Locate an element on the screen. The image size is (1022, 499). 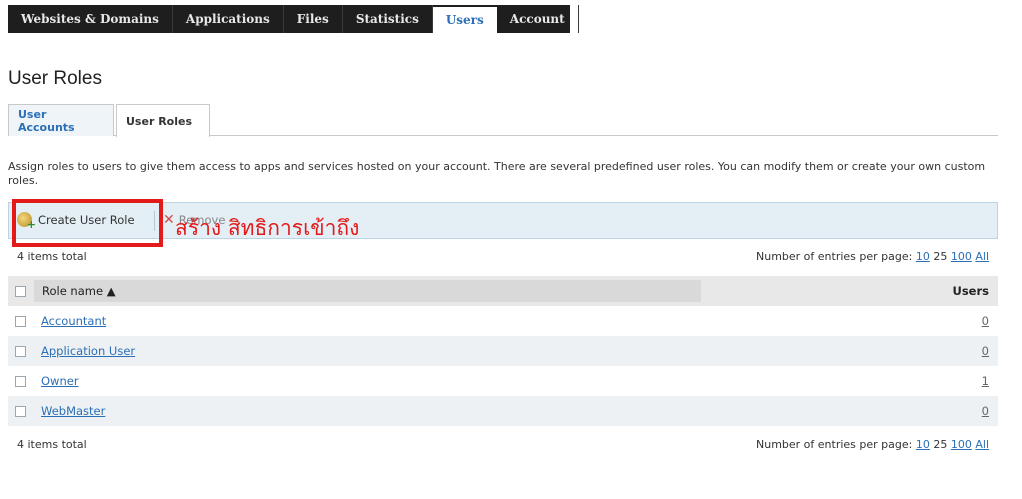
page-title: User Roles is located at coordinates (55, 78).